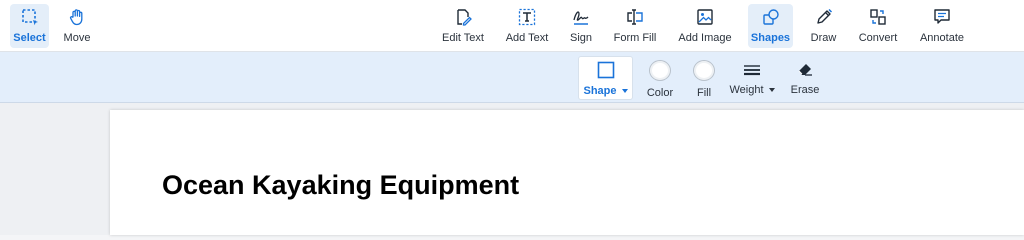 Image resolution: width=1024 pixels, height=240 pixels. Describe the element at coordinates (752, 78) in the screenshot. I see `weight-dropdown: Weight` at that location.